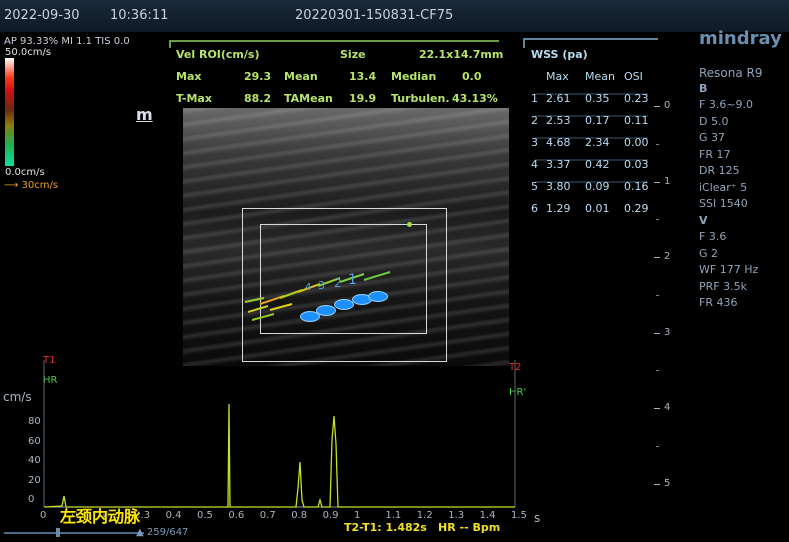  What do you see at coordinates (456, 515) in the screenshot?
I see `x-tick-label: 1.3` at bounding box center [456, 515].